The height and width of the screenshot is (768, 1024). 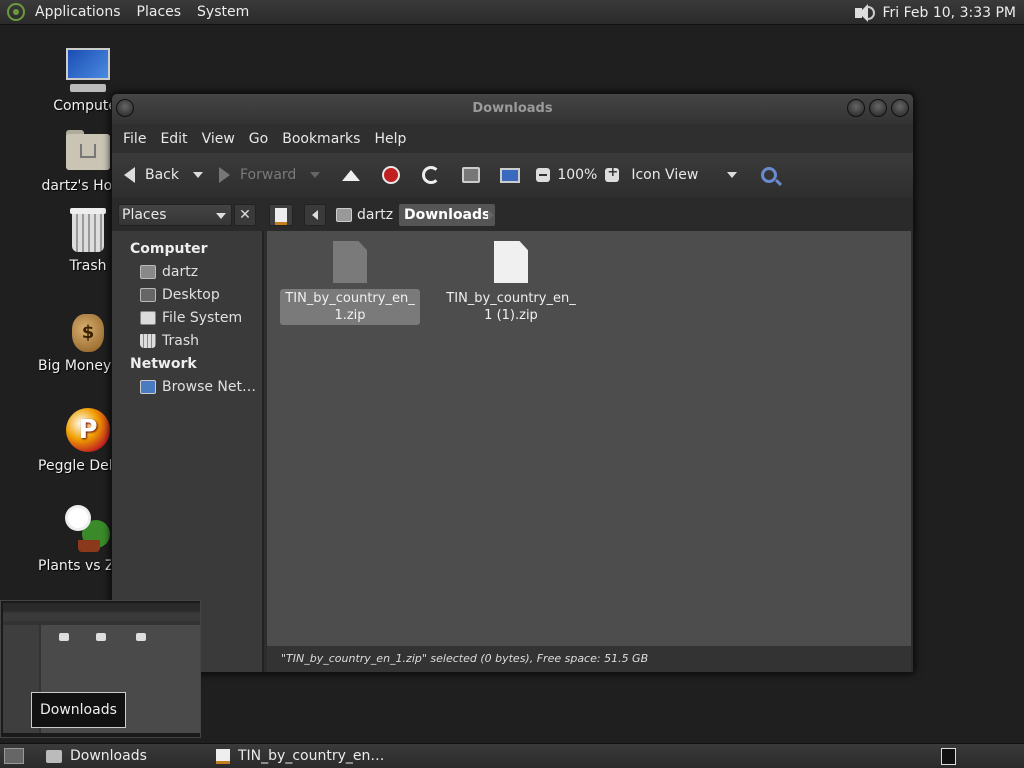 I want to click on network-icon, so click(x=148, y=387).